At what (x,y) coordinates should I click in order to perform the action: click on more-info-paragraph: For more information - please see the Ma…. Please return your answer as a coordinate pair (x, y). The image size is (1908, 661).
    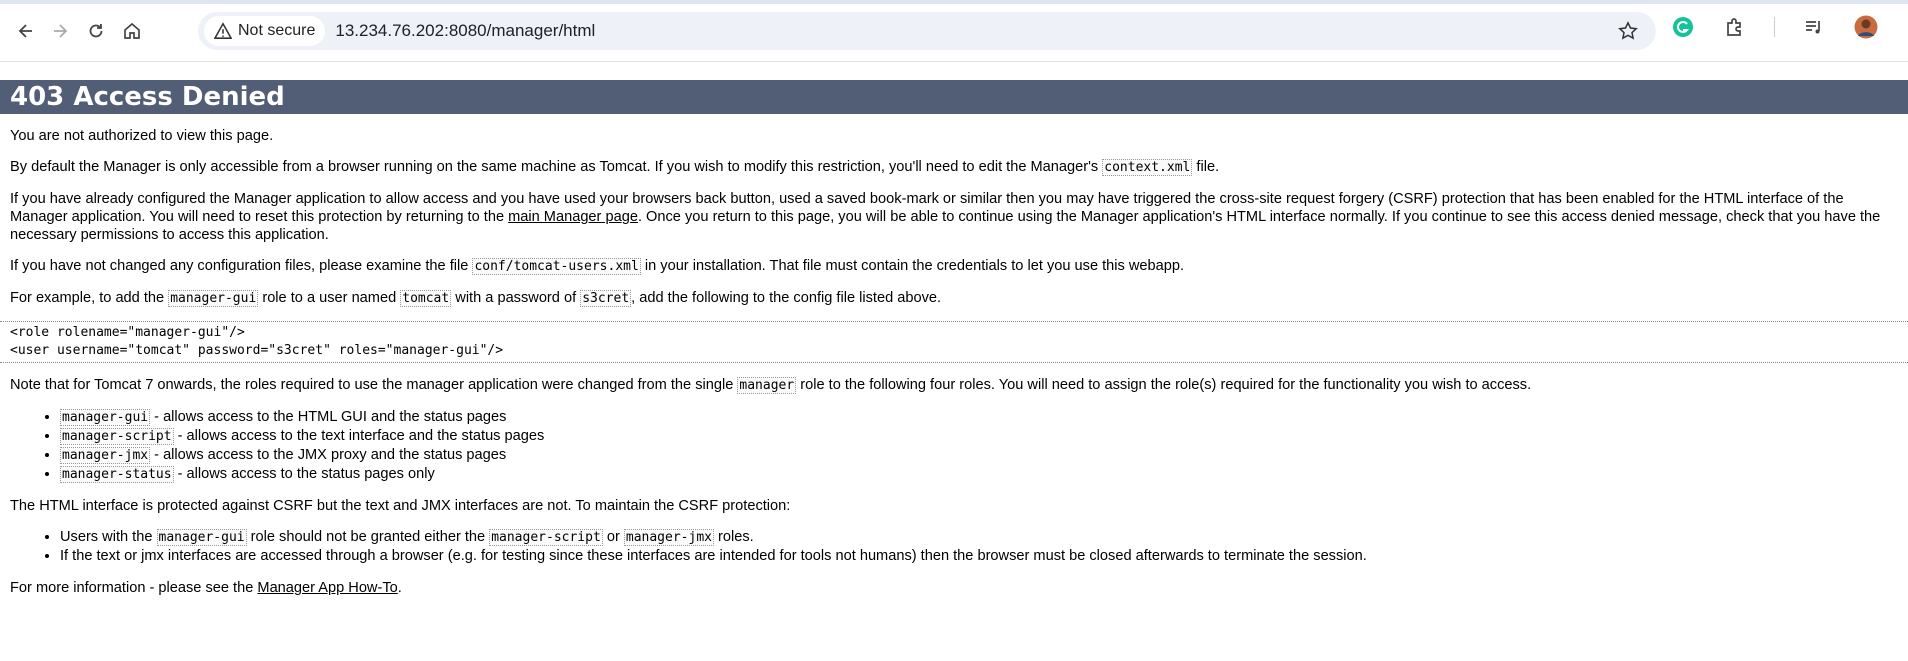
    Looking at the image, I should click on (954, 588).